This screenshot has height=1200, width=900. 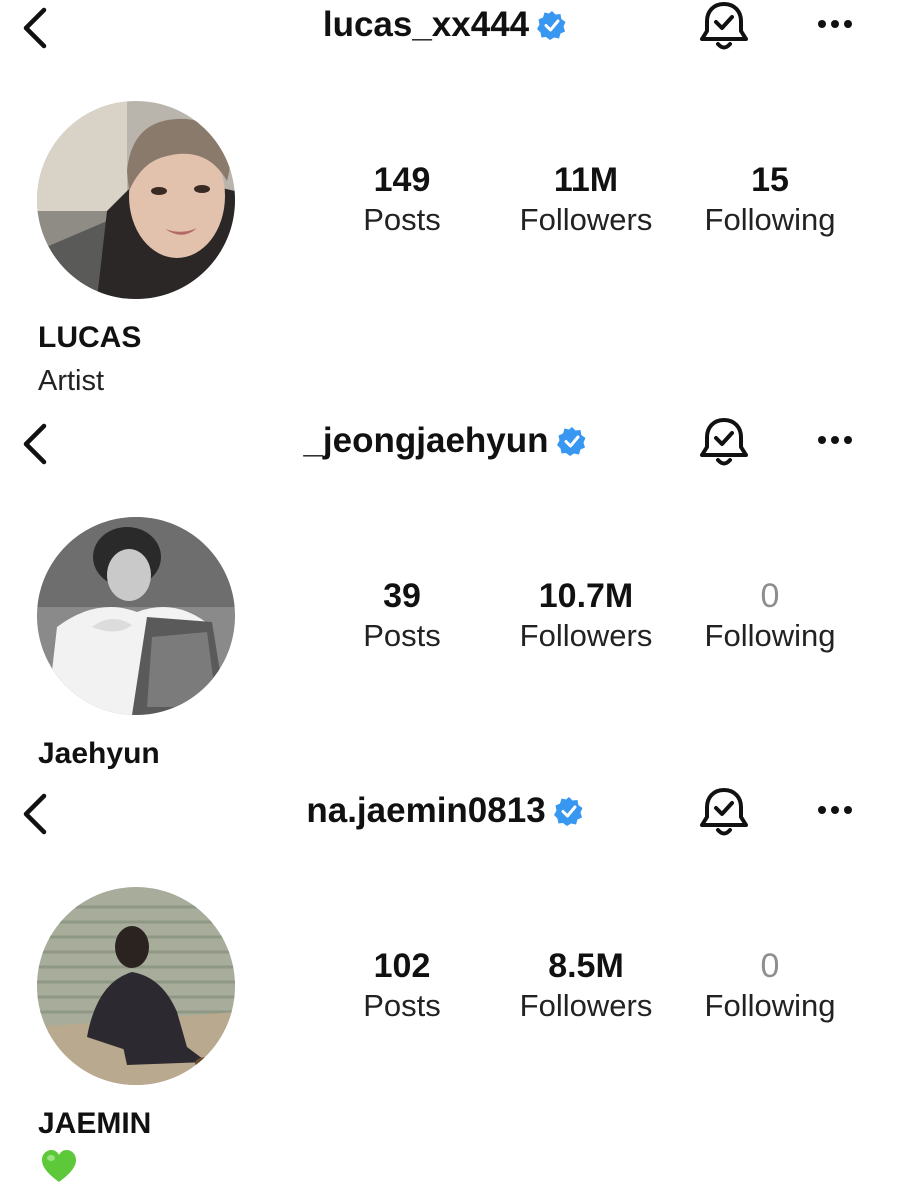 What do you see at coordinates (99, 753) in the screenshot?
I see `display-name: Jaehyun` at bounding box center [99, 753].